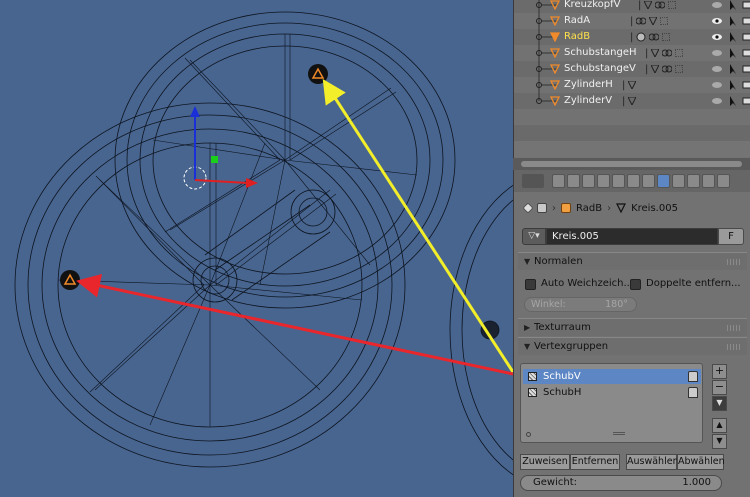  Describe the element at coordinates (693, 181) in the screenshot. I see `tab-texture-icon` at that location.